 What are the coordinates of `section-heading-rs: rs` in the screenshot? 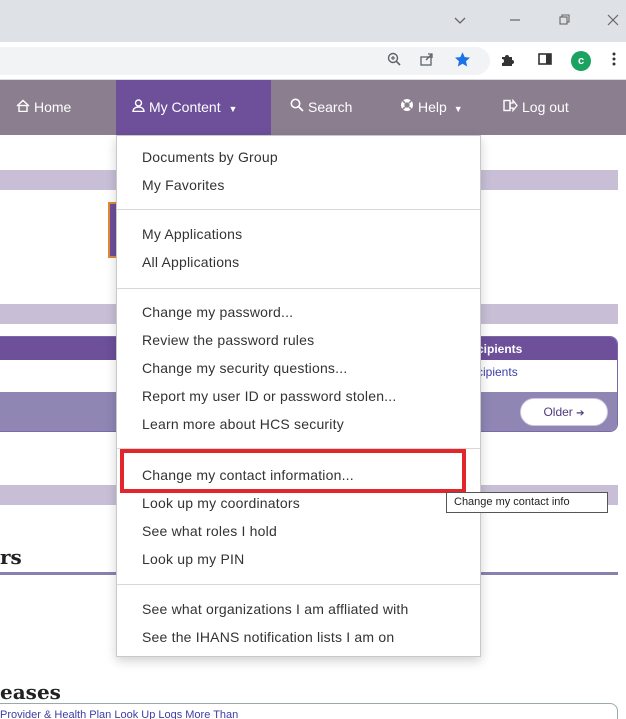 It's located at (11, 557).